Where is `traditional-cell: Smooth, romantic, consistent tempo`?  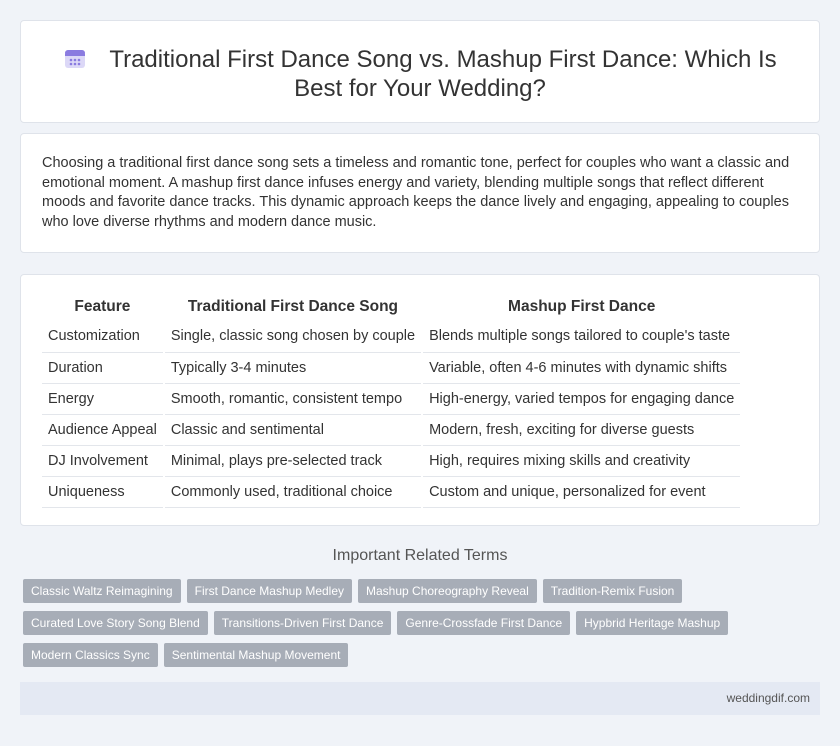 traditional-cell: Smooth, romantic, consistent tempo is located at coordinates (293, 399).